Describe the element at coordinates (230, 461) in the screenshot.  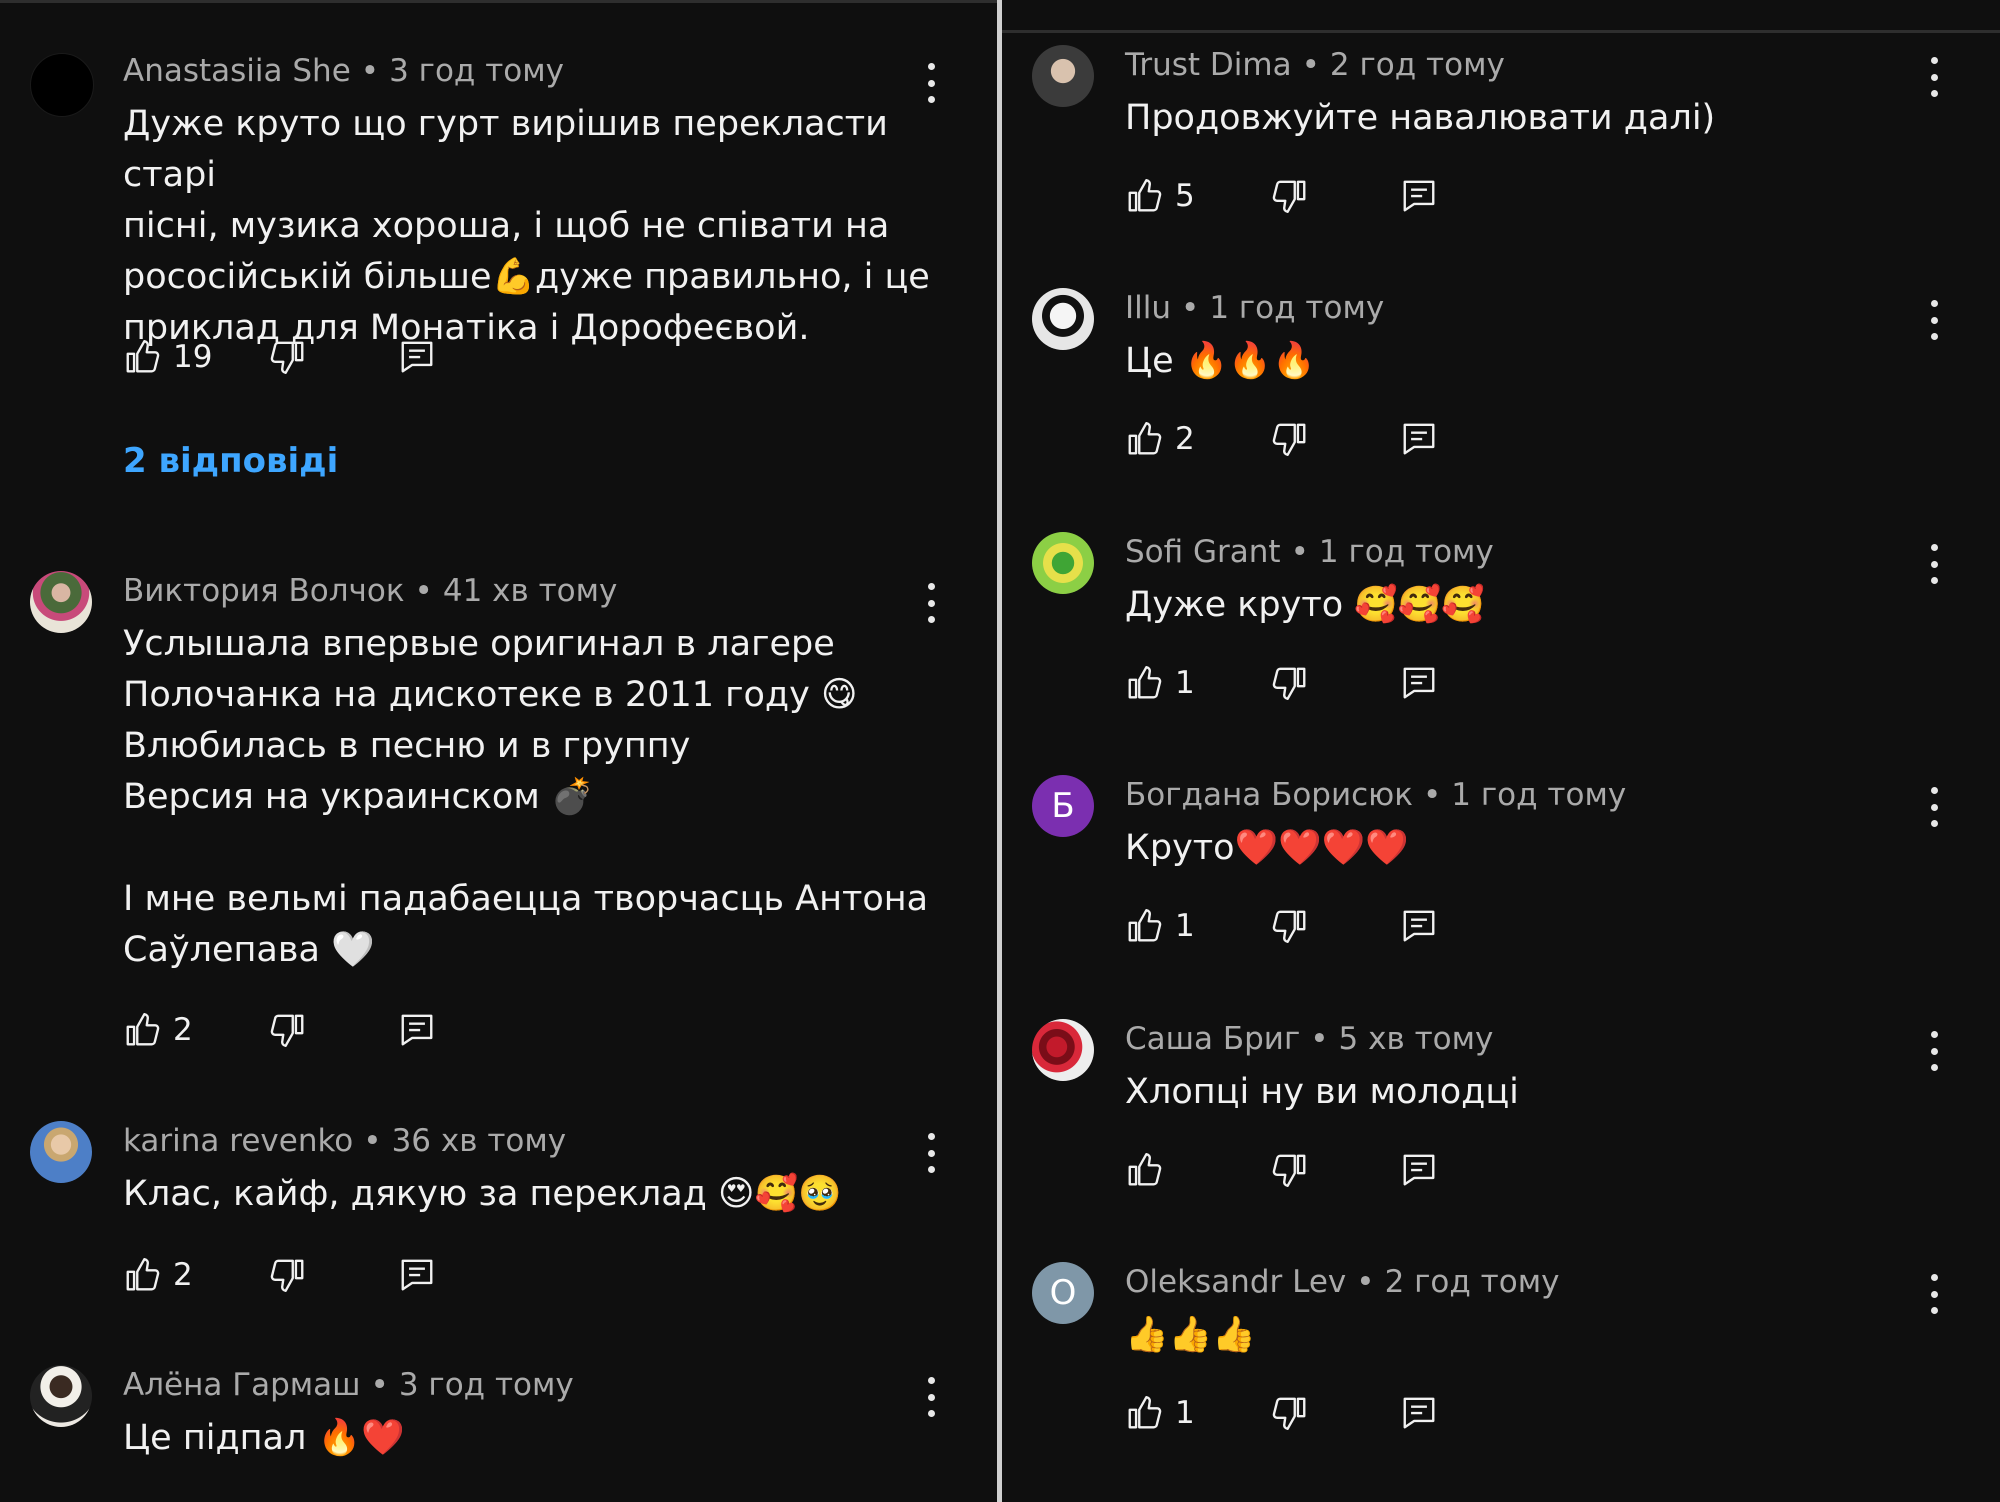
I see `view-replies-link: 2 відповіді` at that location.